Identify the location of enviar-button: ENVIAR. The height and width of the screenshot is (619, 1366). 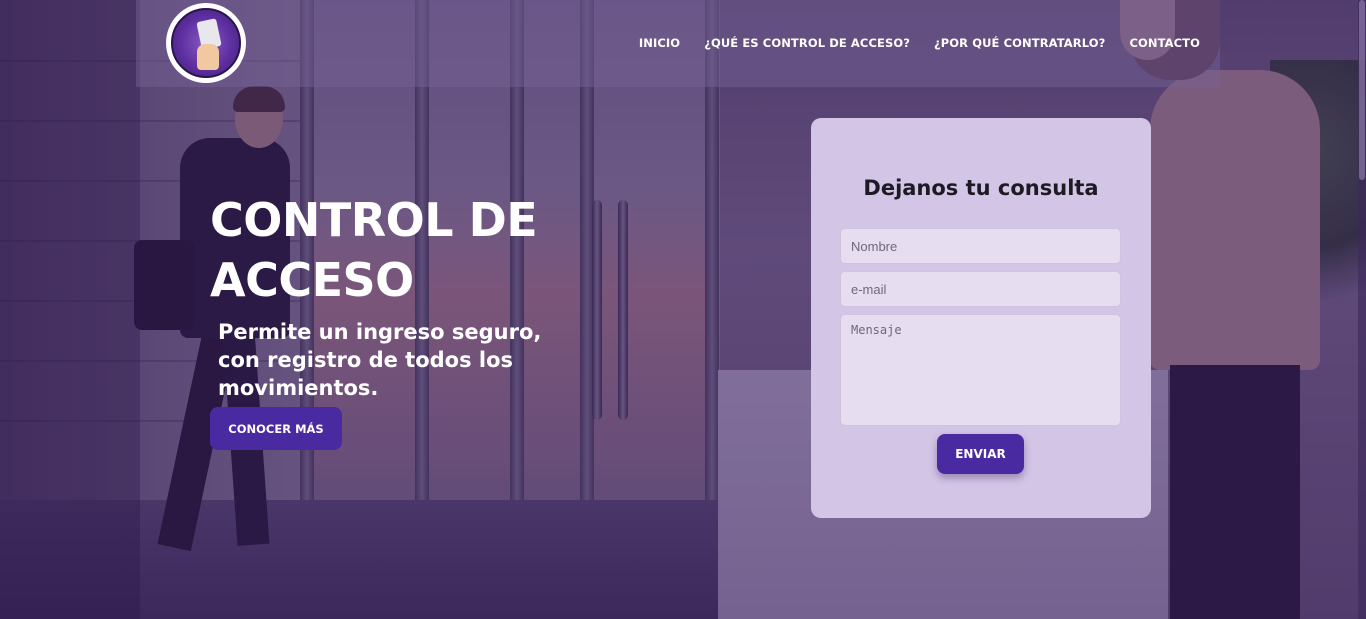
(980, 454).